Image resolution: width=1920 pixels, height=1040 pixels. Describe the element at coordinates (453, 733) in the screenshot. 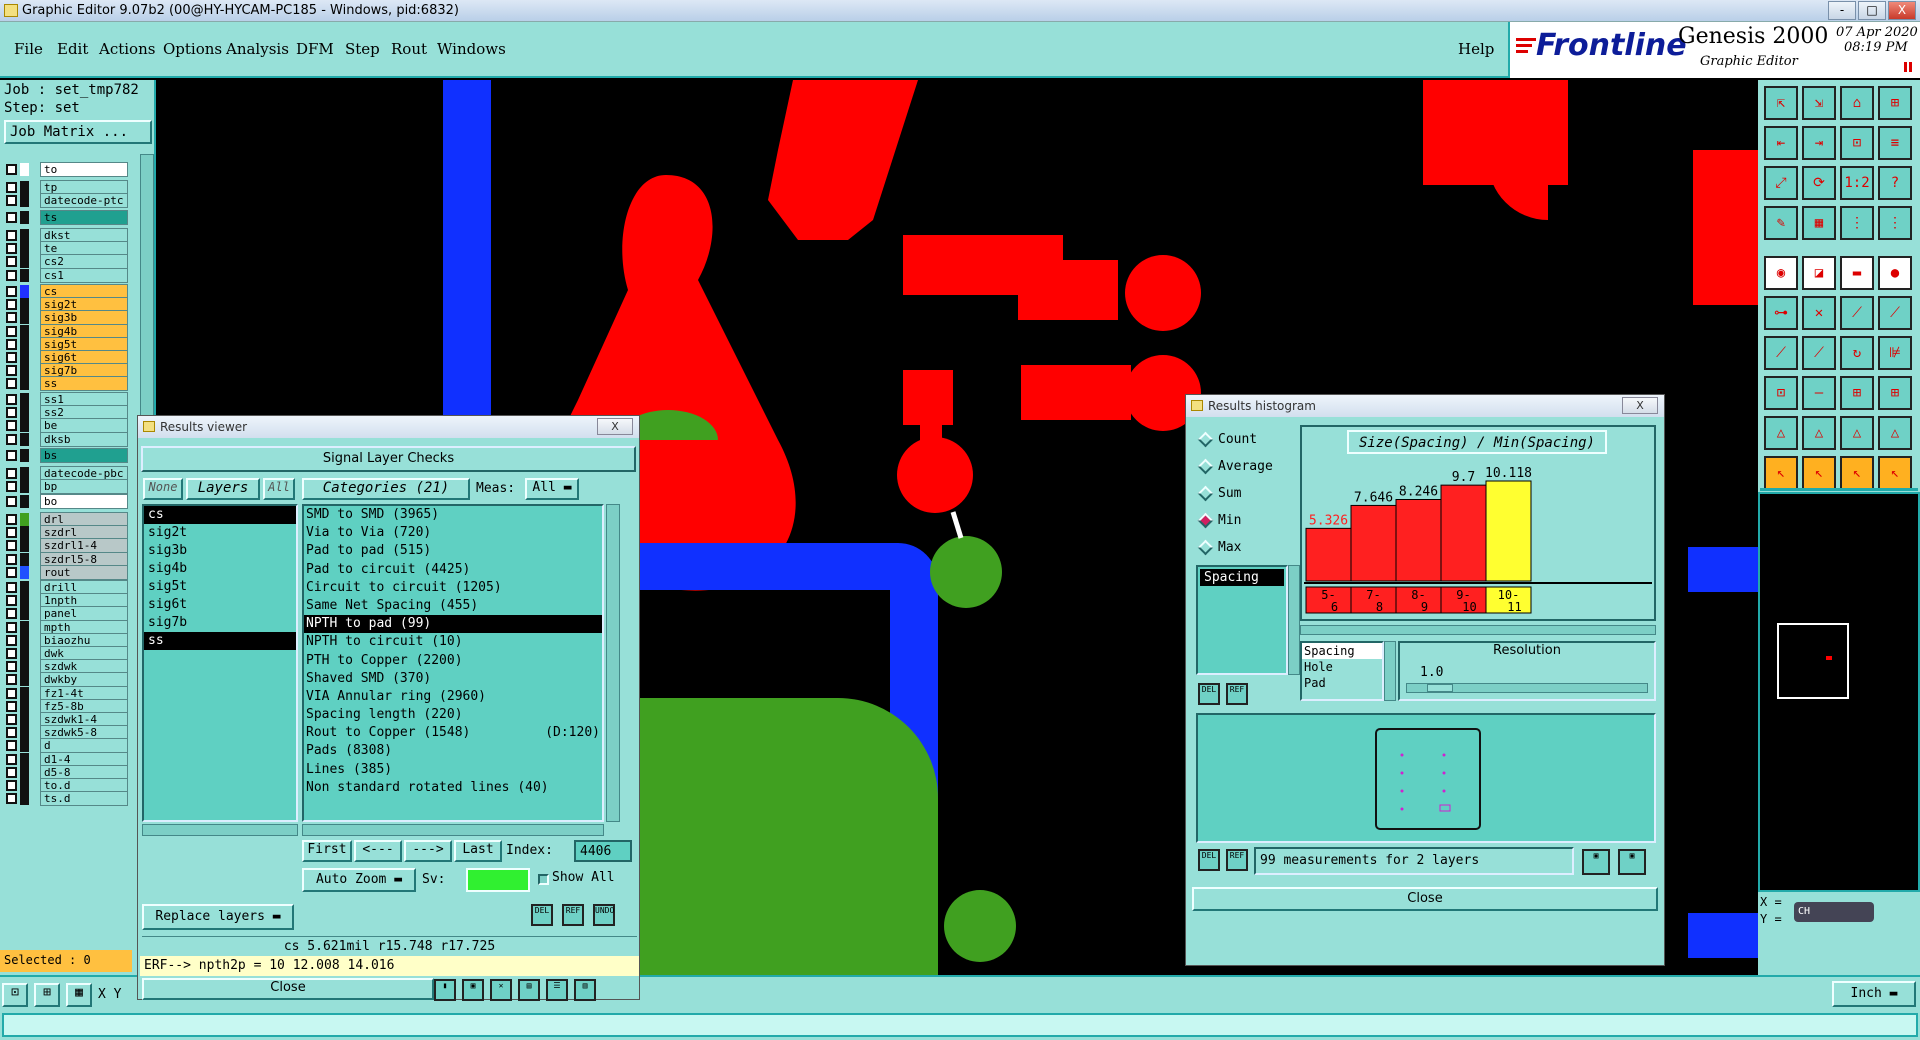

I see `category-item: Rout to Copper (1548) (D:120)` at that location.